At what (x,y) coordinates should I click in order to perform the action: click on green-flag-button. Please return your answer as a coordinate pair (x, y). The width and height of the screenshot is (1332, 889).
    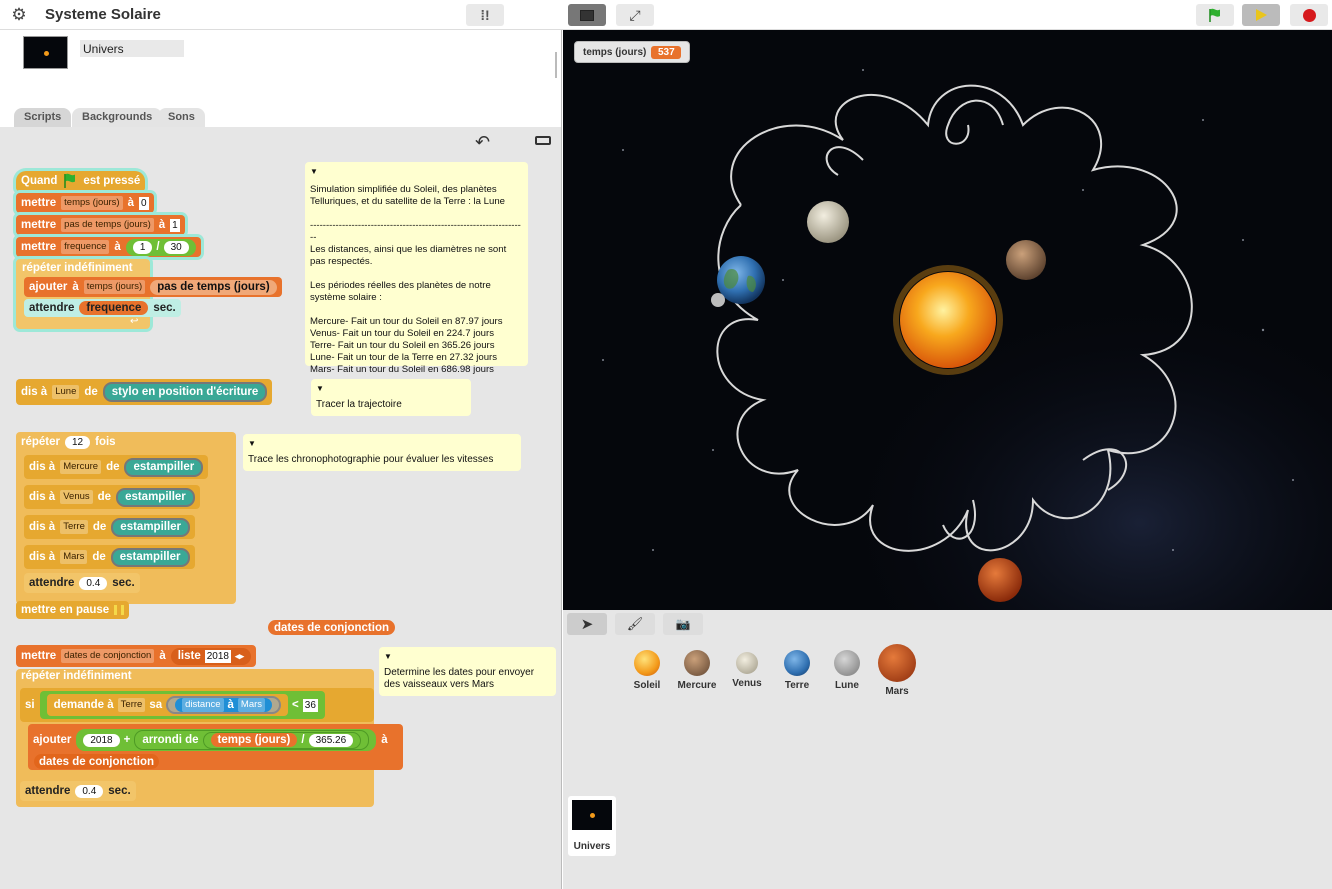
    Looking at the image, I should click on (1215, 15).